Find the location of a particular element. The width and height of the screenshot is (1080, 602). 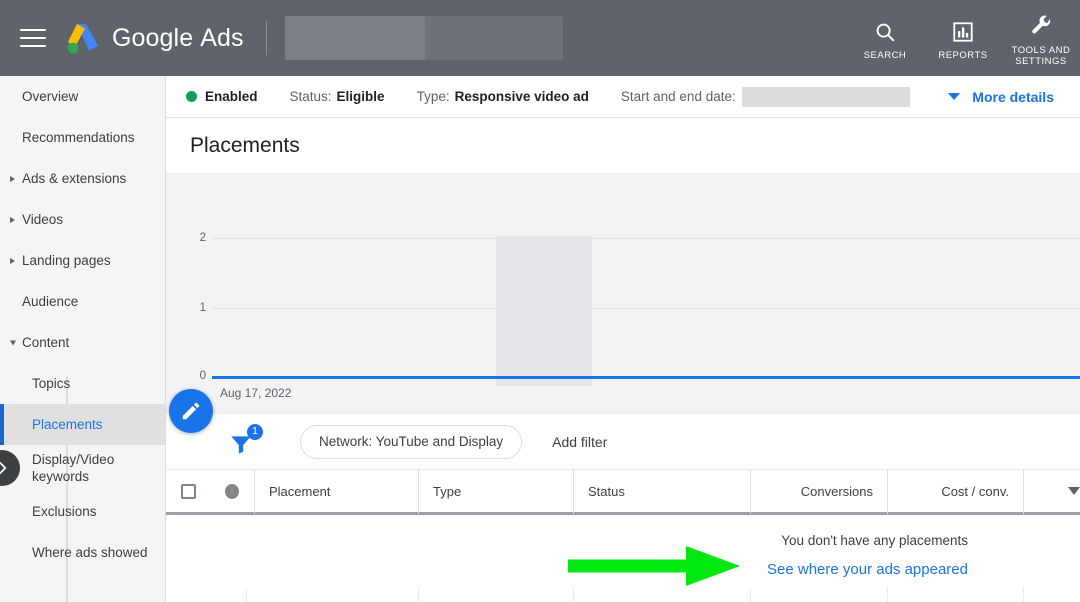

brand-title: Google Ads is located at coordinates (178, 38).